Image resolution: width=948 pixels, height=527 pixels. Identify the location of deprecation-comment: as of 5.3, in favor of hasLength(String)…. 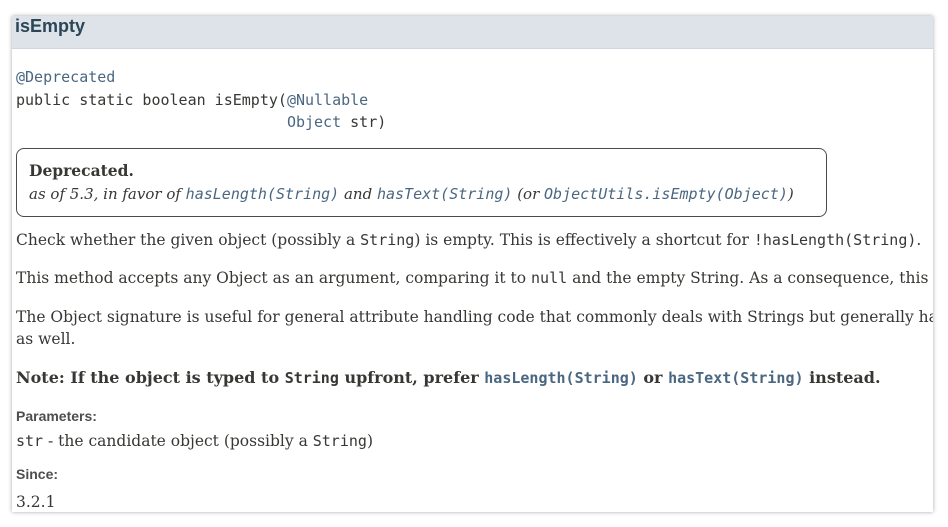
(421, 194).